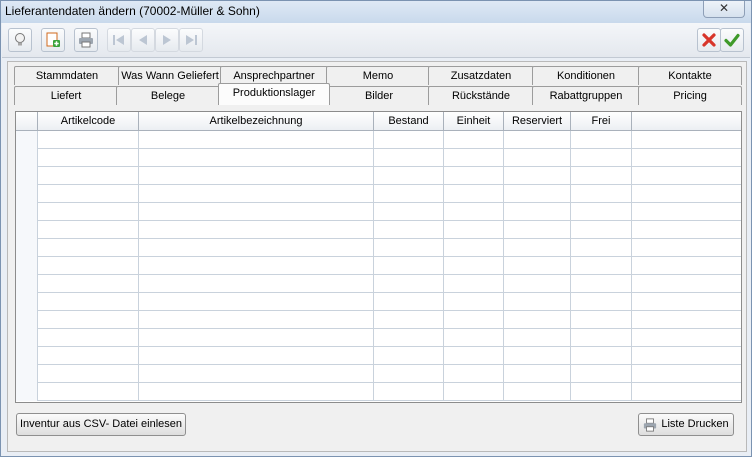 This screenshot has height=457, width=752. Describe the element at coordinates (379, 95) in the screenshot. I see `tab-bilder: Bilder` at that location.